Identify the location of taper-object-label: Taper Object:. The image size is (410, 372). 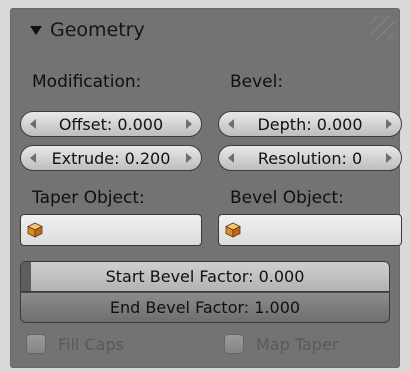
(88, 198).